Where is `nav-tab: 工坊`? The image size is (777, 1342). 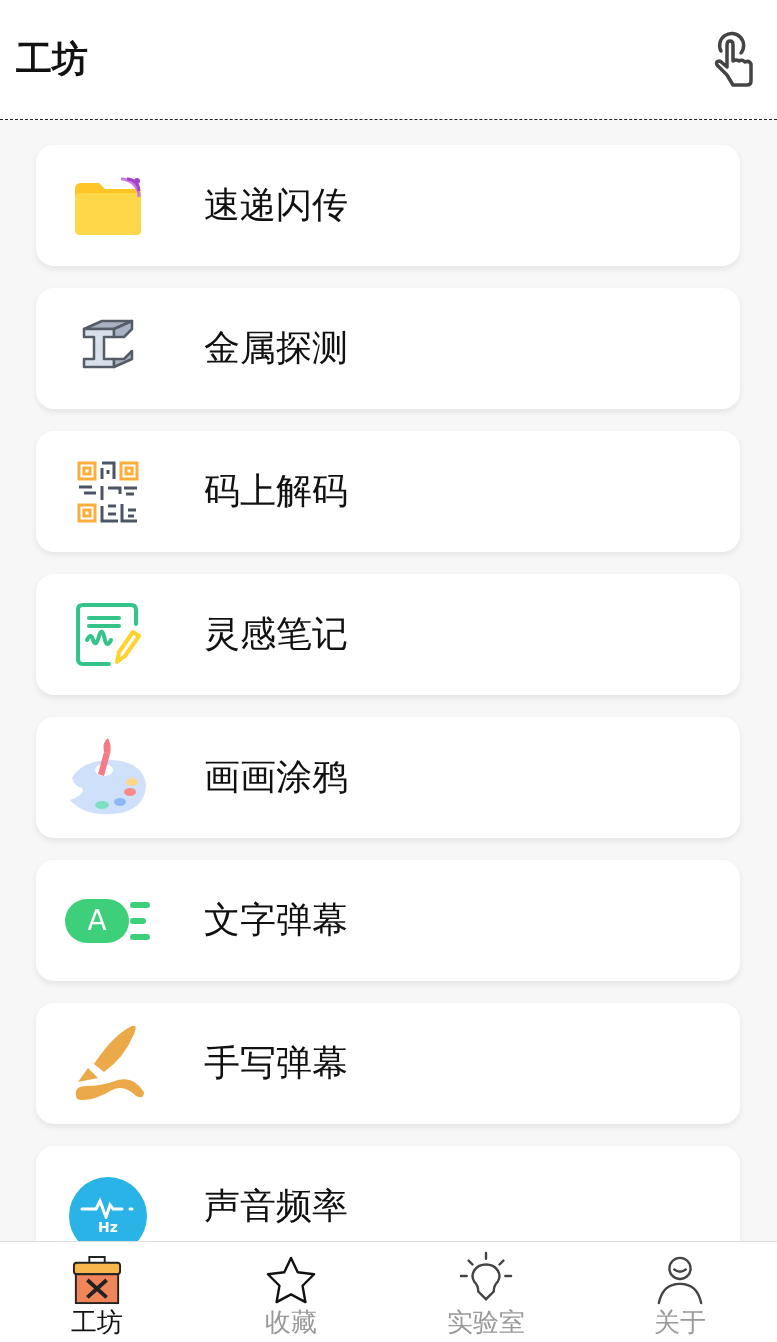
nav-tab: 工坊 is located at coordinates (97, 1292).